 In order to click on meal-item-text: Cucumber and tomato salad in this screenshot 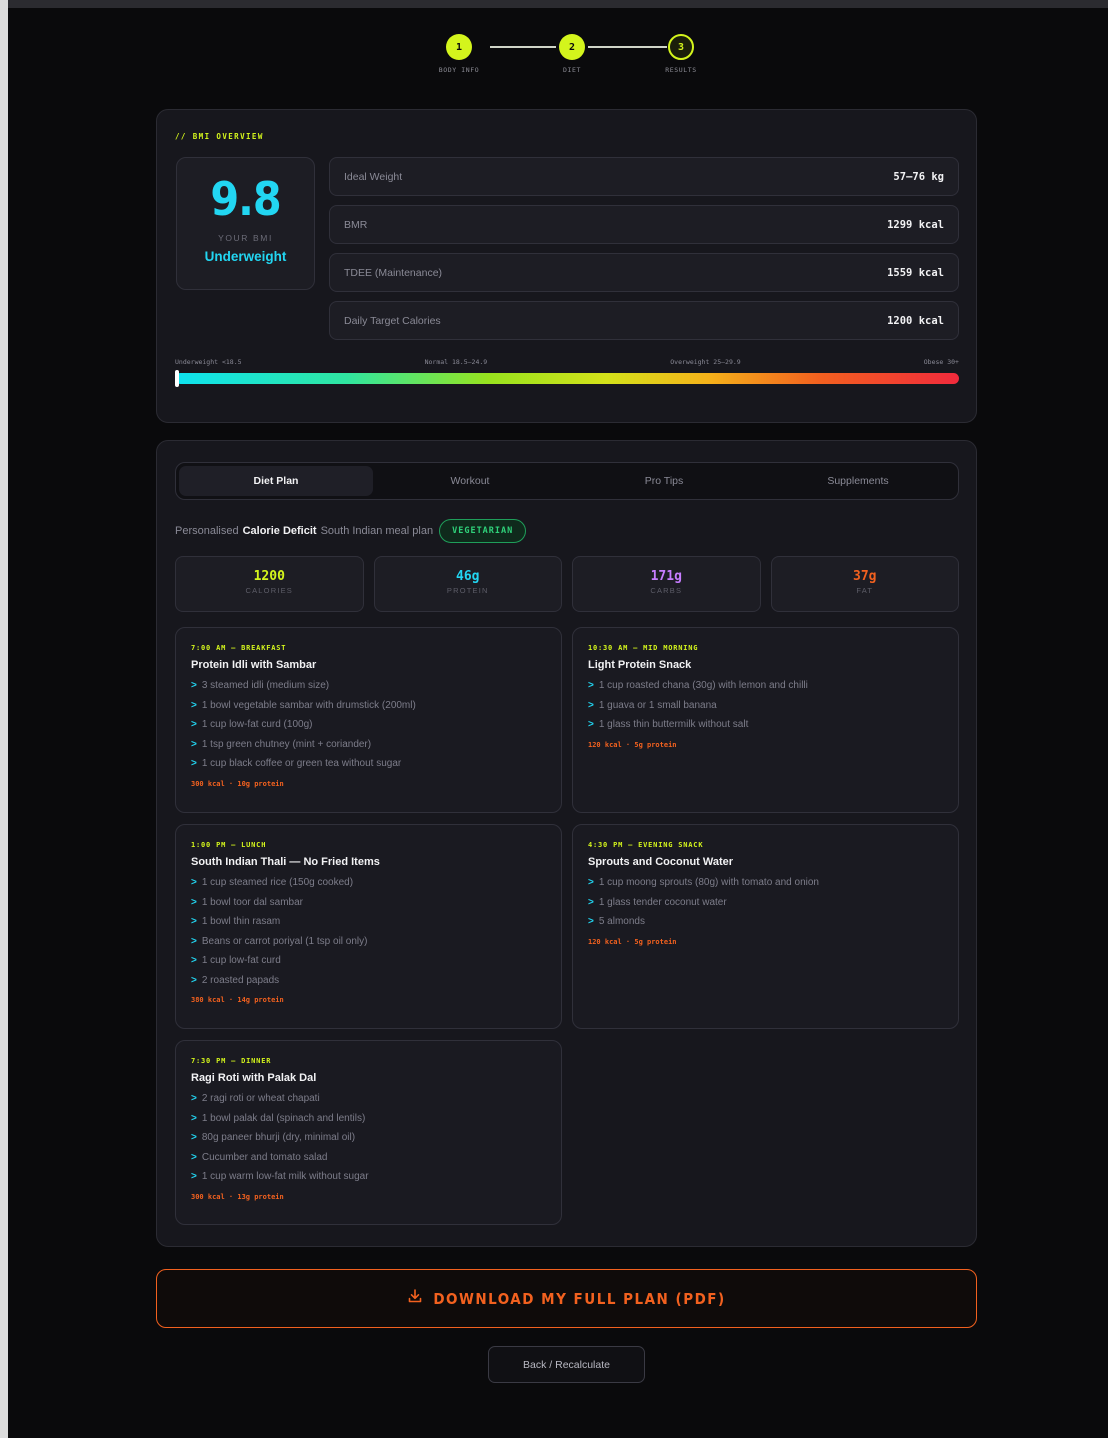, I will do `click(264, 1157)`.